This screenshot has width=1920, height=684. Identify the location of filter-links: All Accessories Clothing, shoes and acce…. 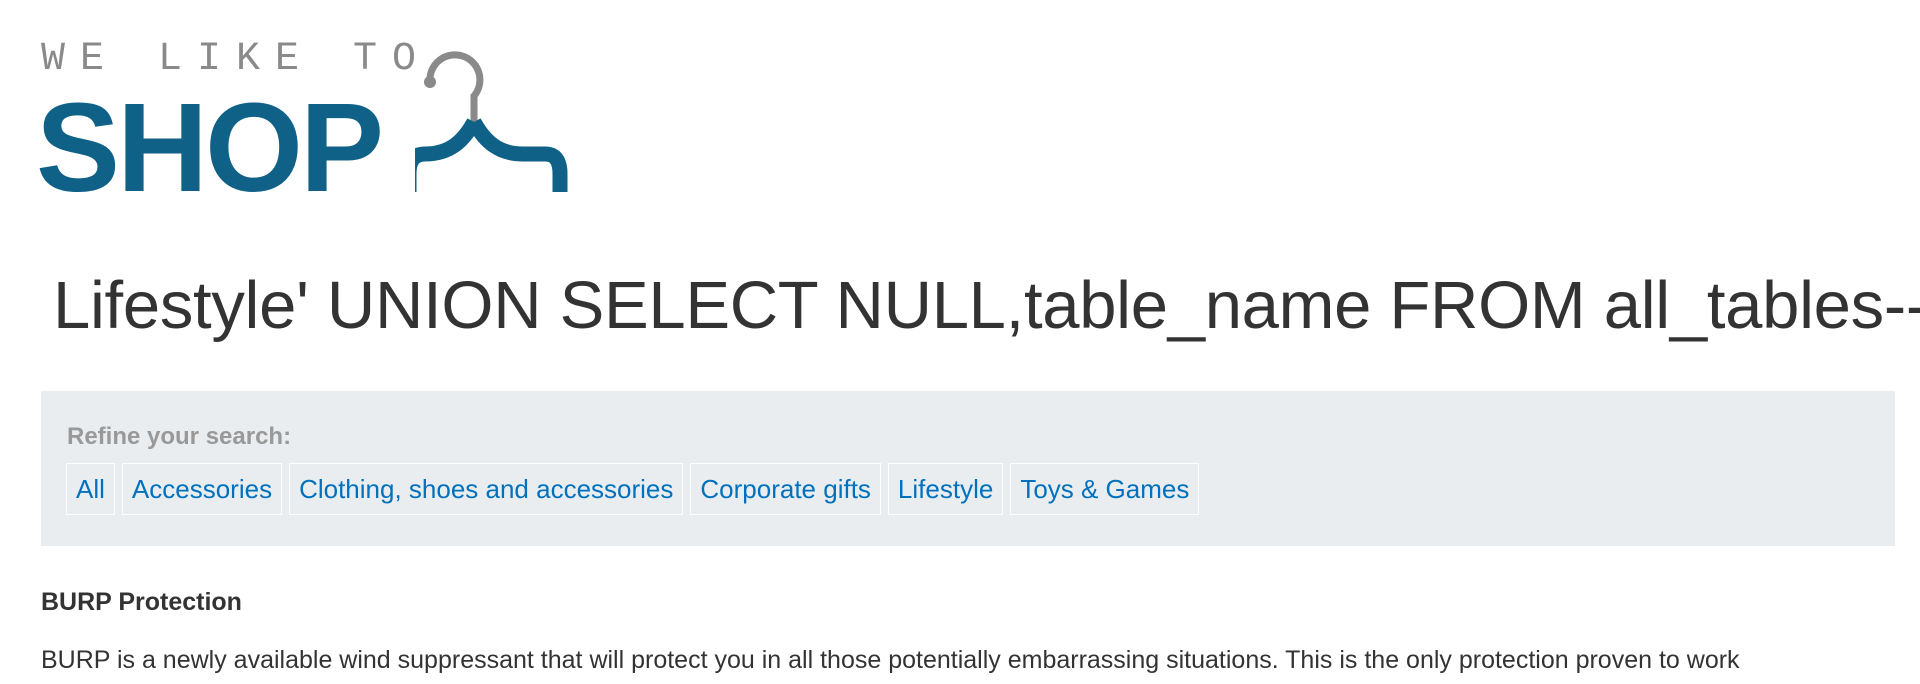
(633, 489).